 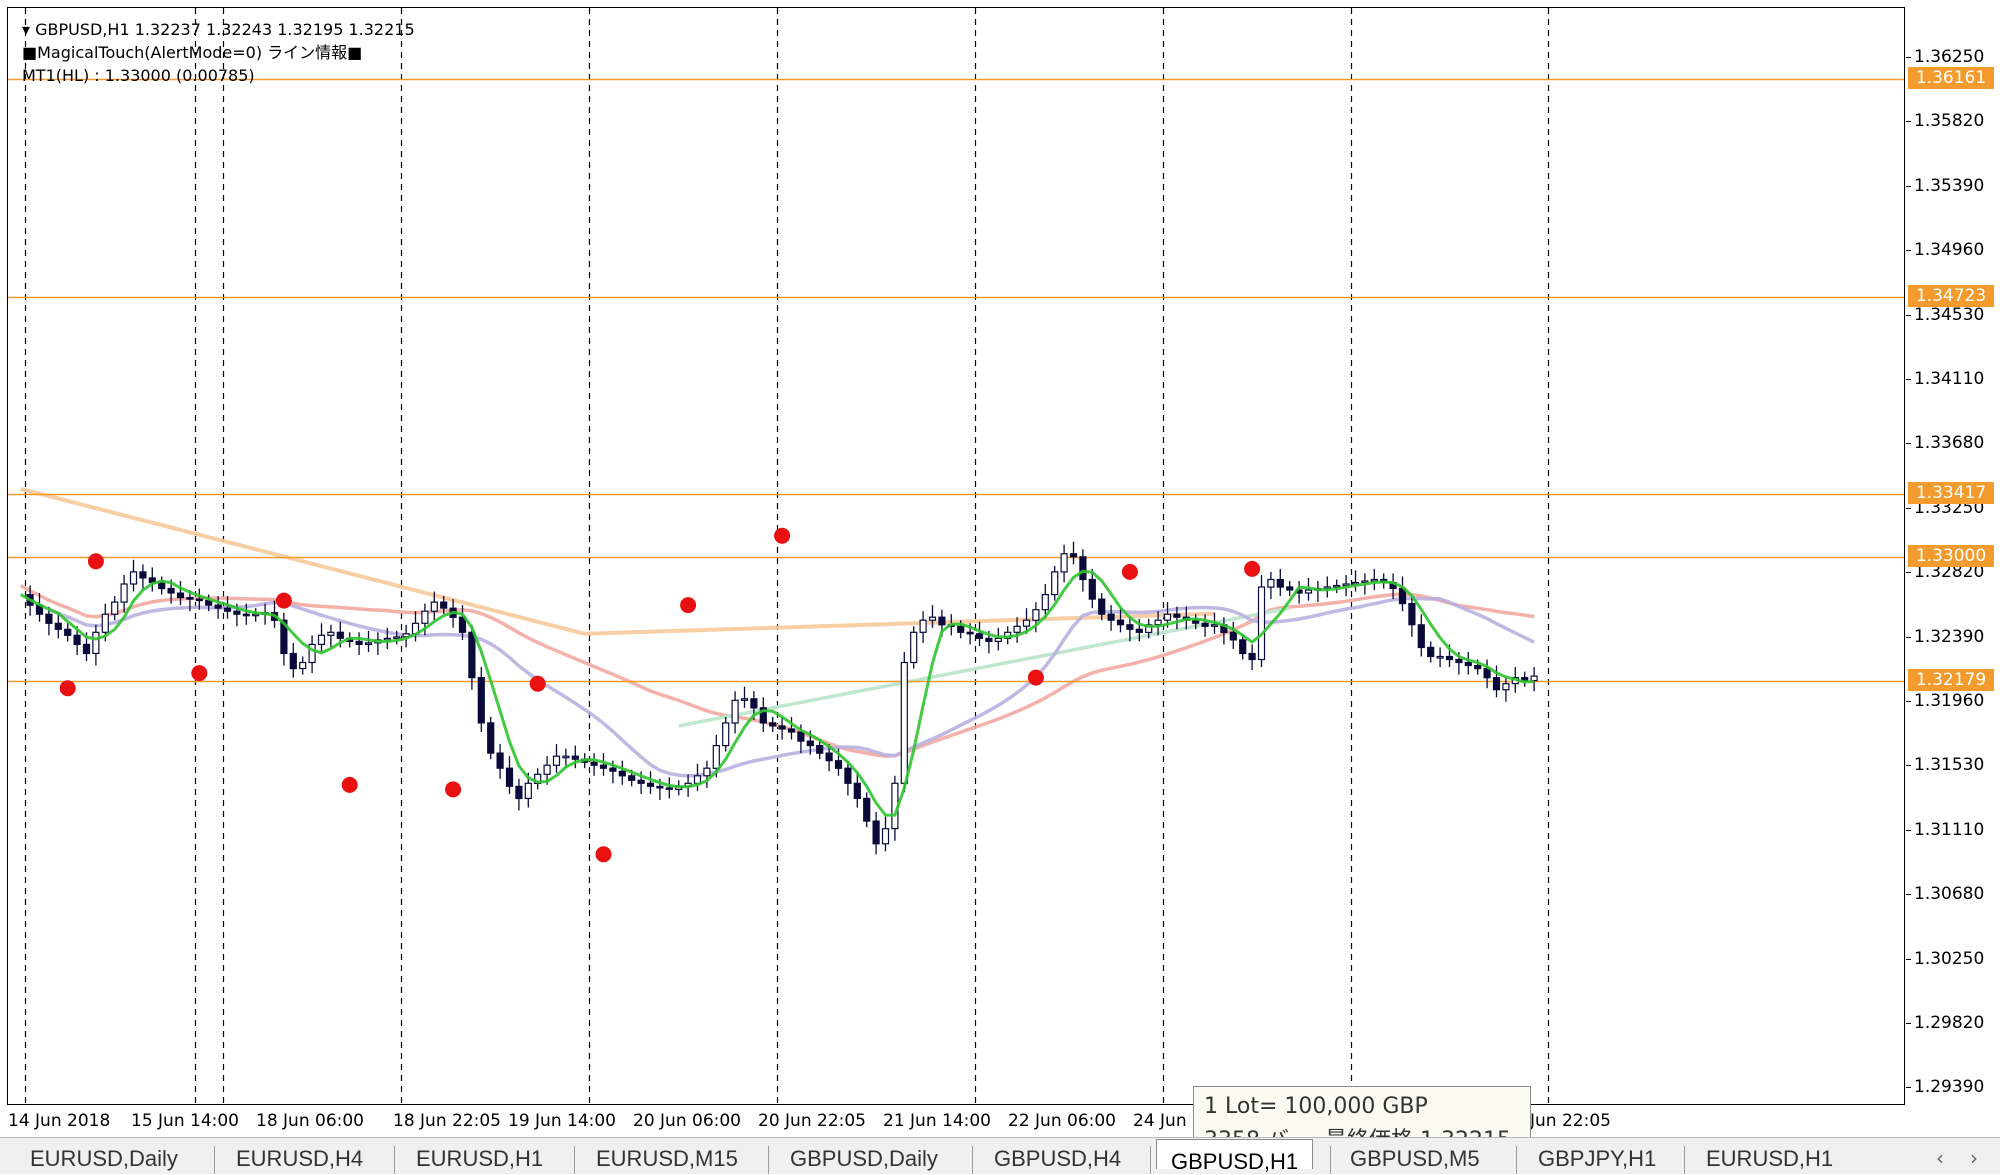 What do you see at coordinates (299, 1159) in the screenshot?
I see `chart-tab-eurusd-h4: EURUSD,H4` at bounding box center [299, 1159].